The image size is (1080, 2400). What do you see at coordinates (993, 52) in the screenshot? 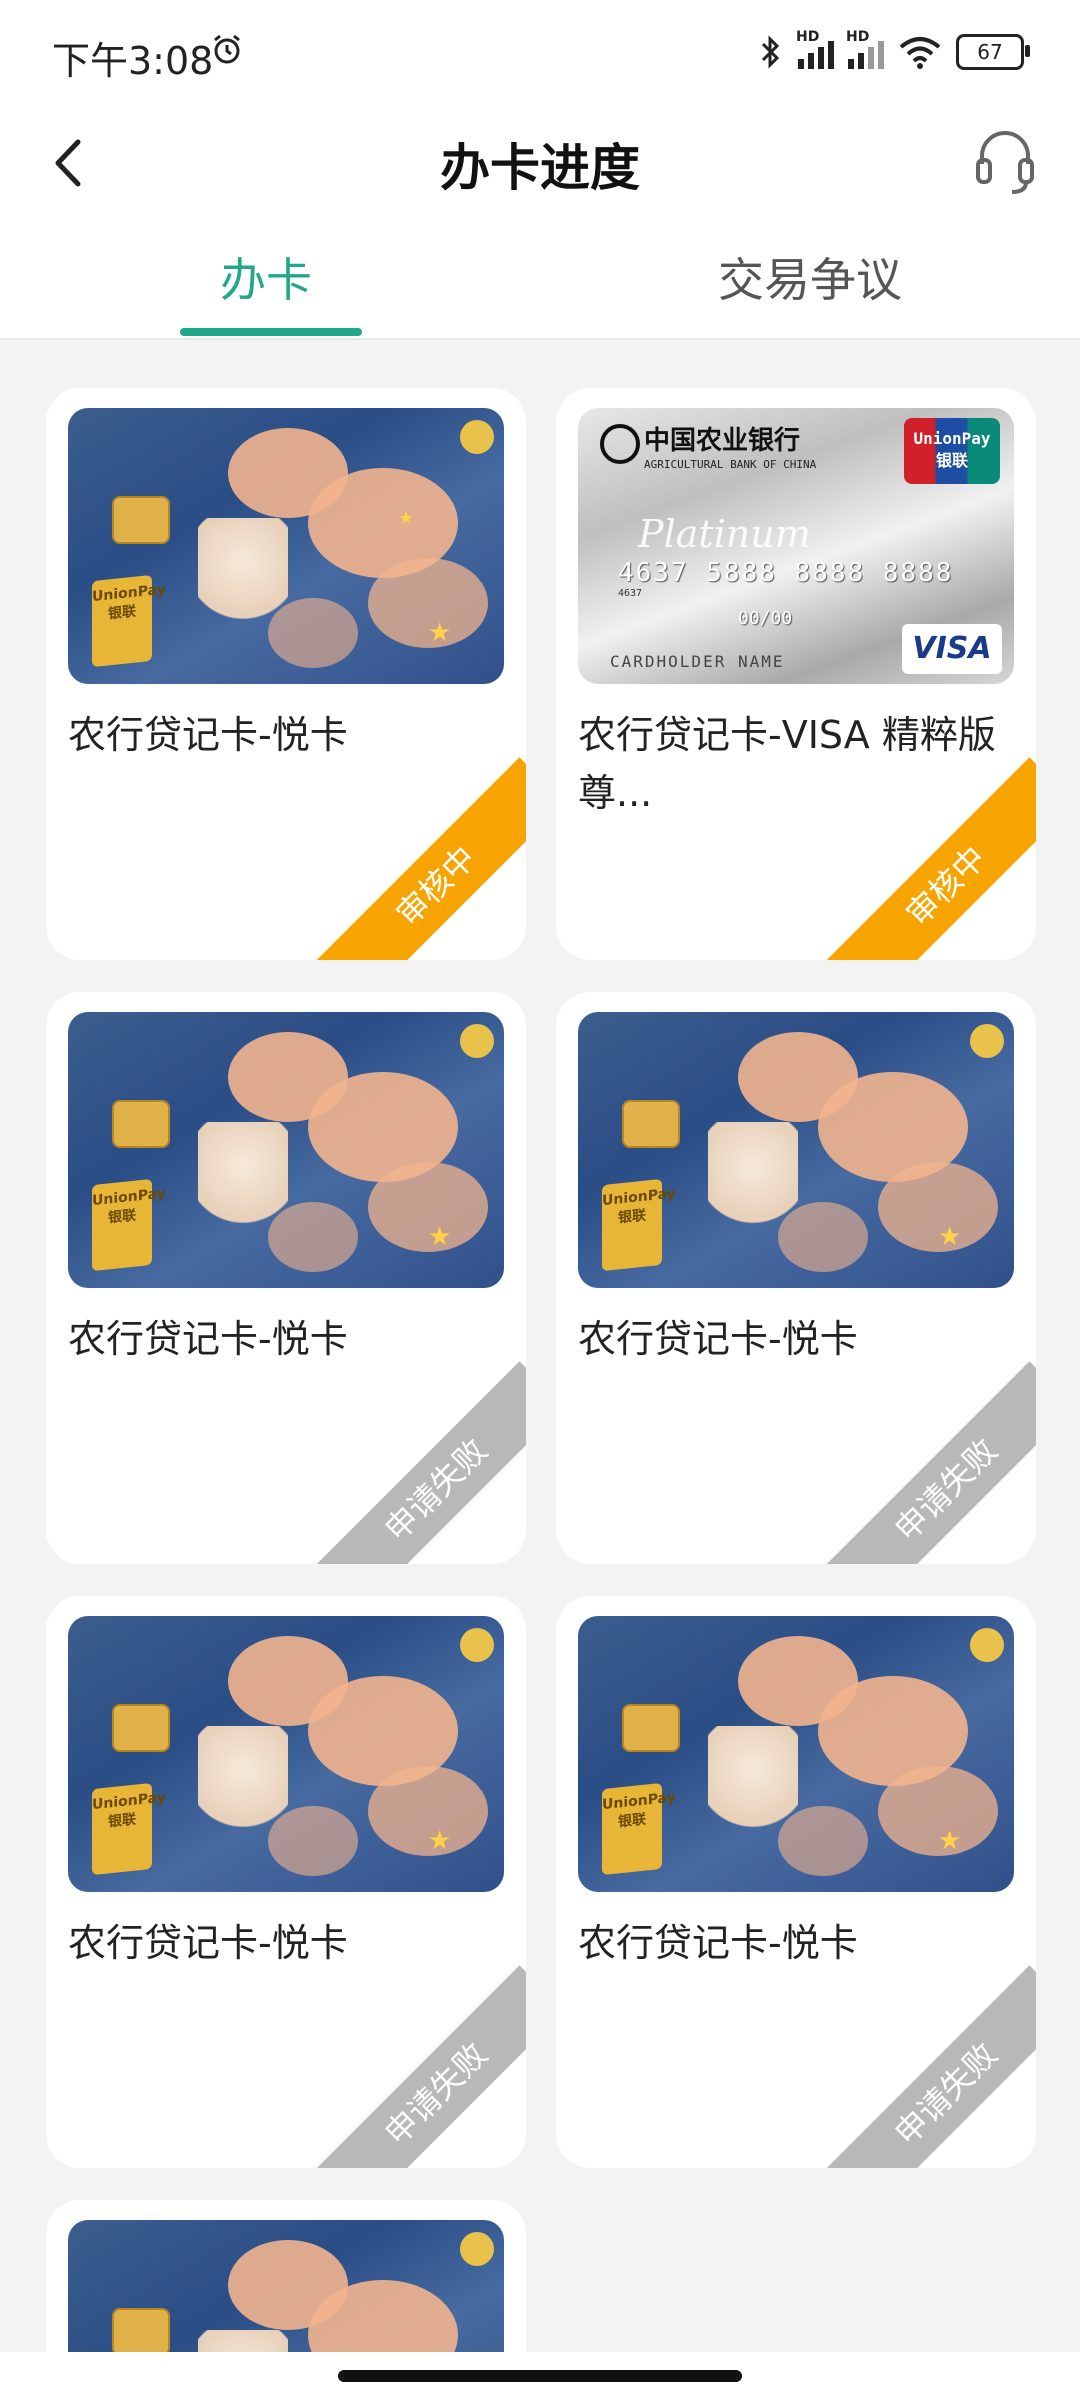
I see `battery-icon: 67` at bounding box center [993, 52].